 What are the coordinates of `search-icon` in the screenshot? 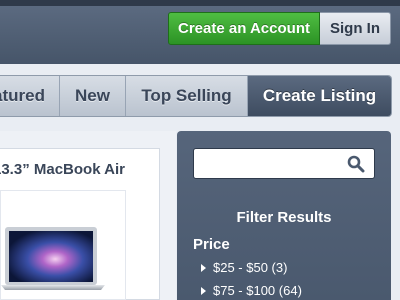 It's located at (356, 164).